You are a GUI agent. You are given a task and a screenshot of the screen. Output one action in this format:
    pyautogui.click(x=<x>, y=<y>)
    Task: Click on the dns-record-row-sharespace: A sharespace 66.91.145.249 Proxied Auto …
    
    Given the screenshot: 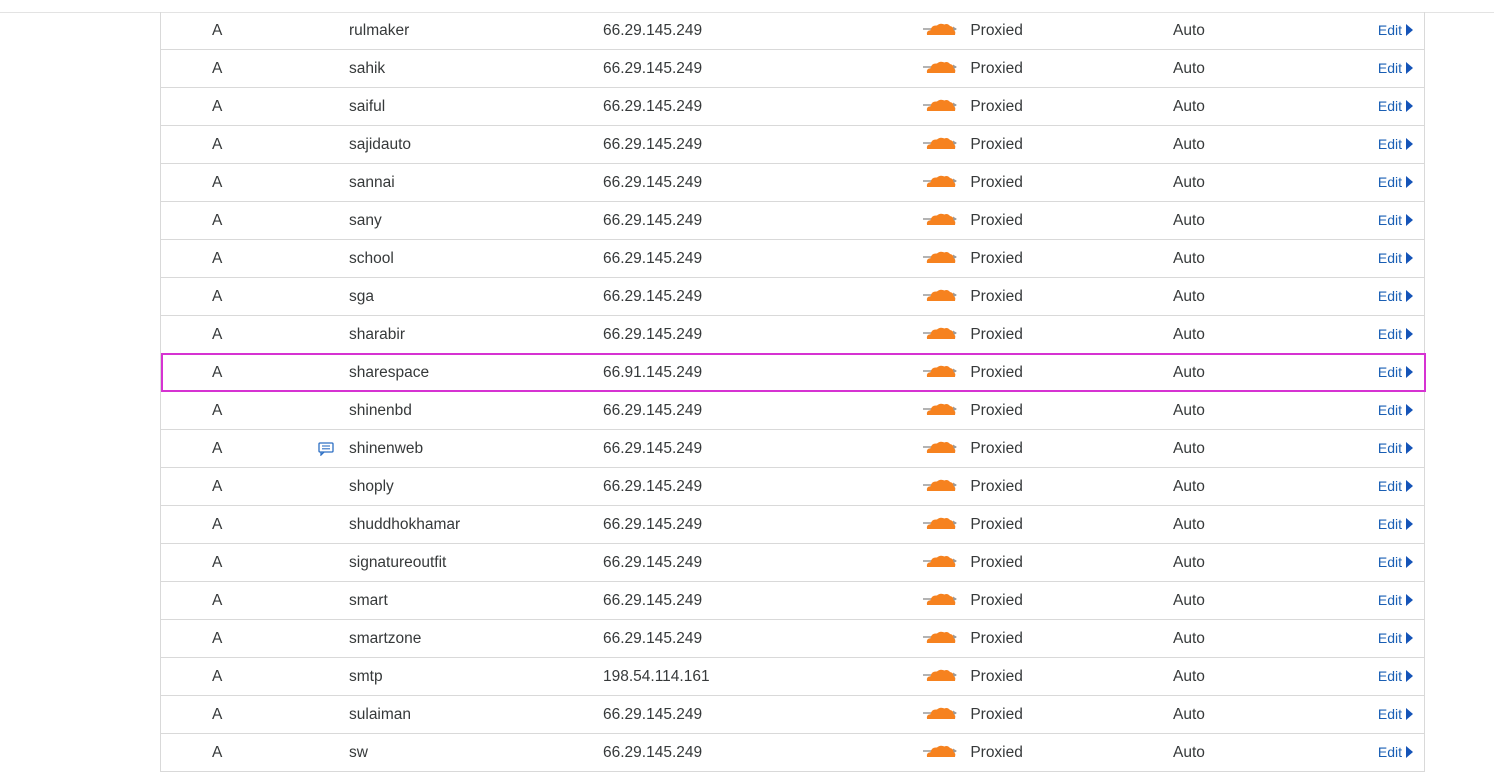 What is the action you would take?
    pyautogui.click(x=793, y=372)
    